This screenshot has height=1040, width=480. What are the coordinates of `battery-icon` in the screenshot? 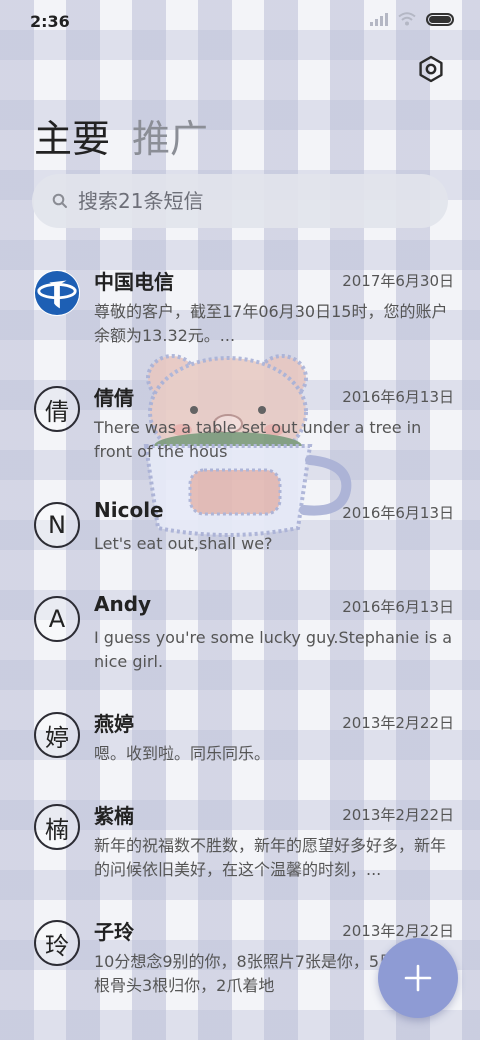 It's located at (440, 19).